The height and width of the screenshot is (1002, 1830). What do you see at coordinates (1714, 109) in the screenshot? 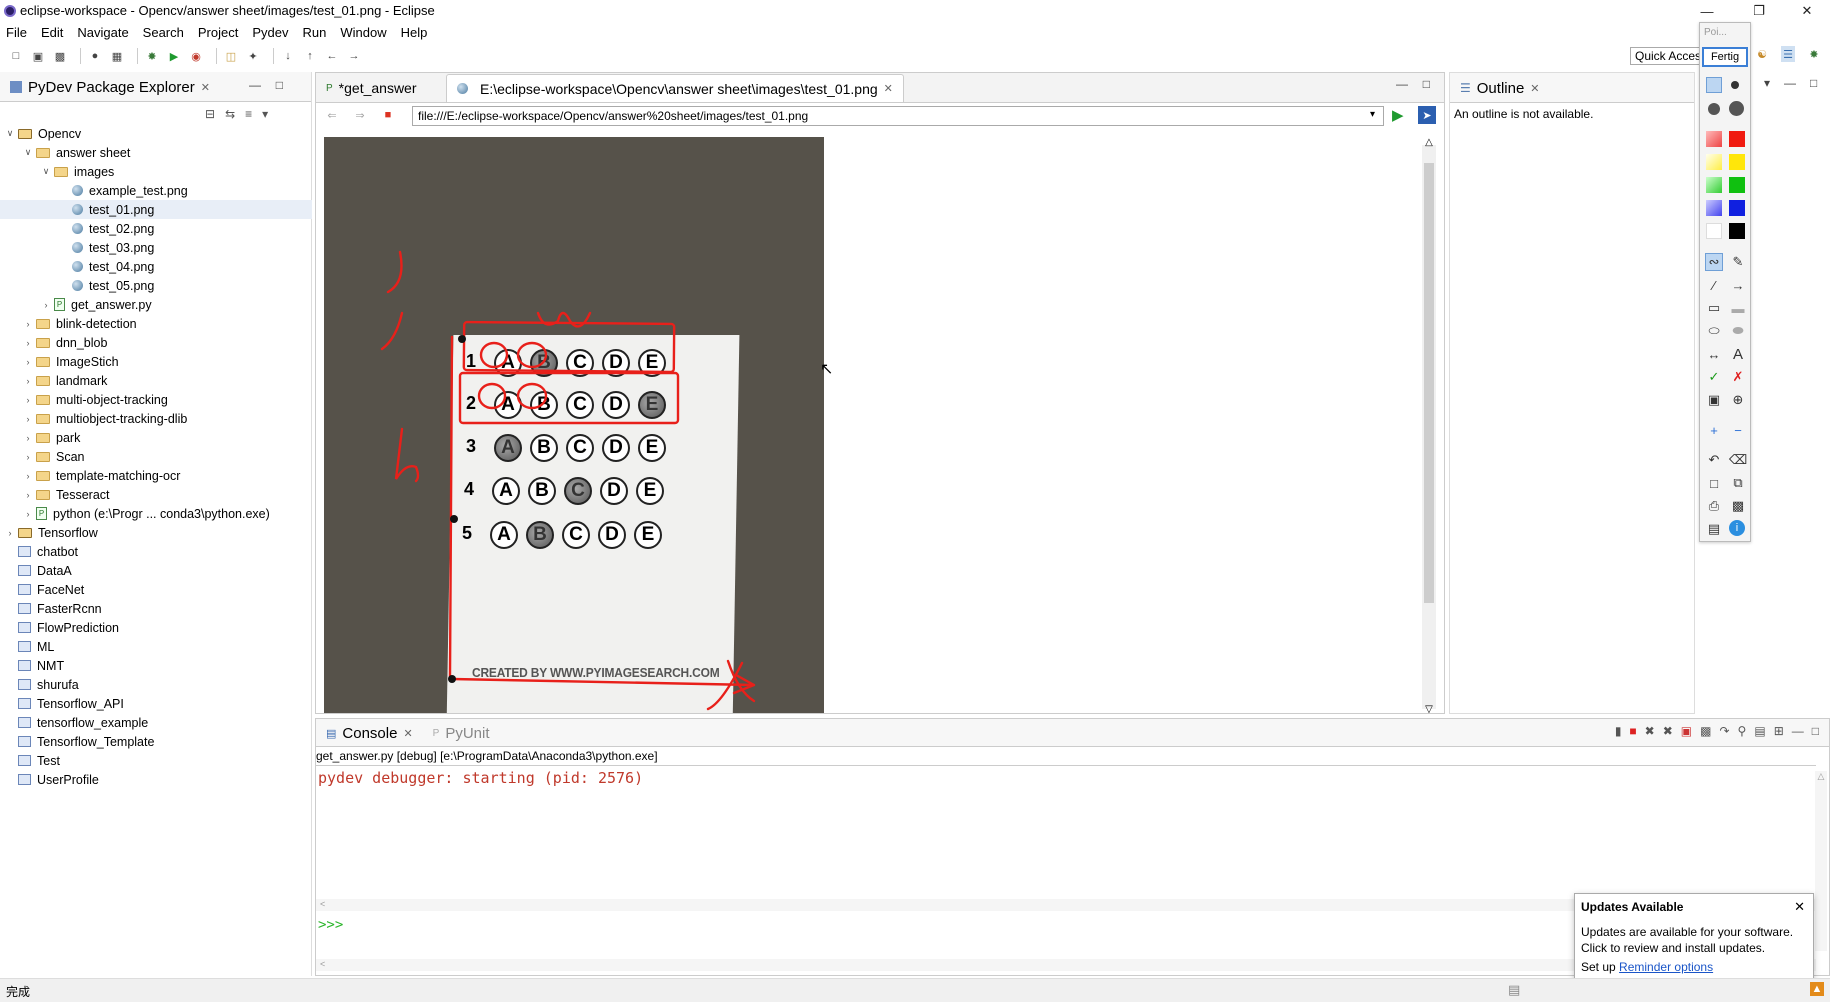
I see `pen-size-large` at bounding box center [1714, 109].